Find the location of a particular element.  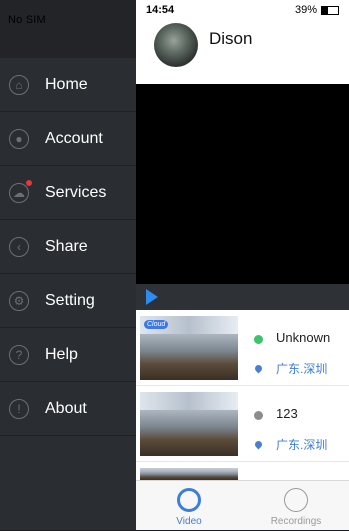

tab-video: Video is located at coordinates (189, 506).